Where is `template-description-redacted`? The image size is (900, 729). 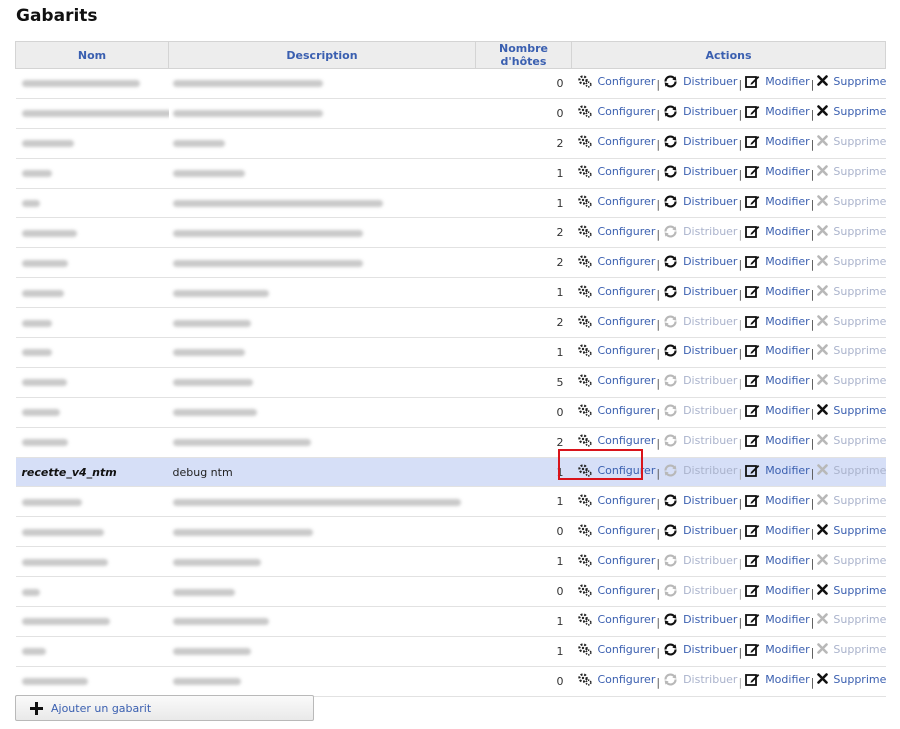
template-description-redacted is located at coordinates (322, 323).